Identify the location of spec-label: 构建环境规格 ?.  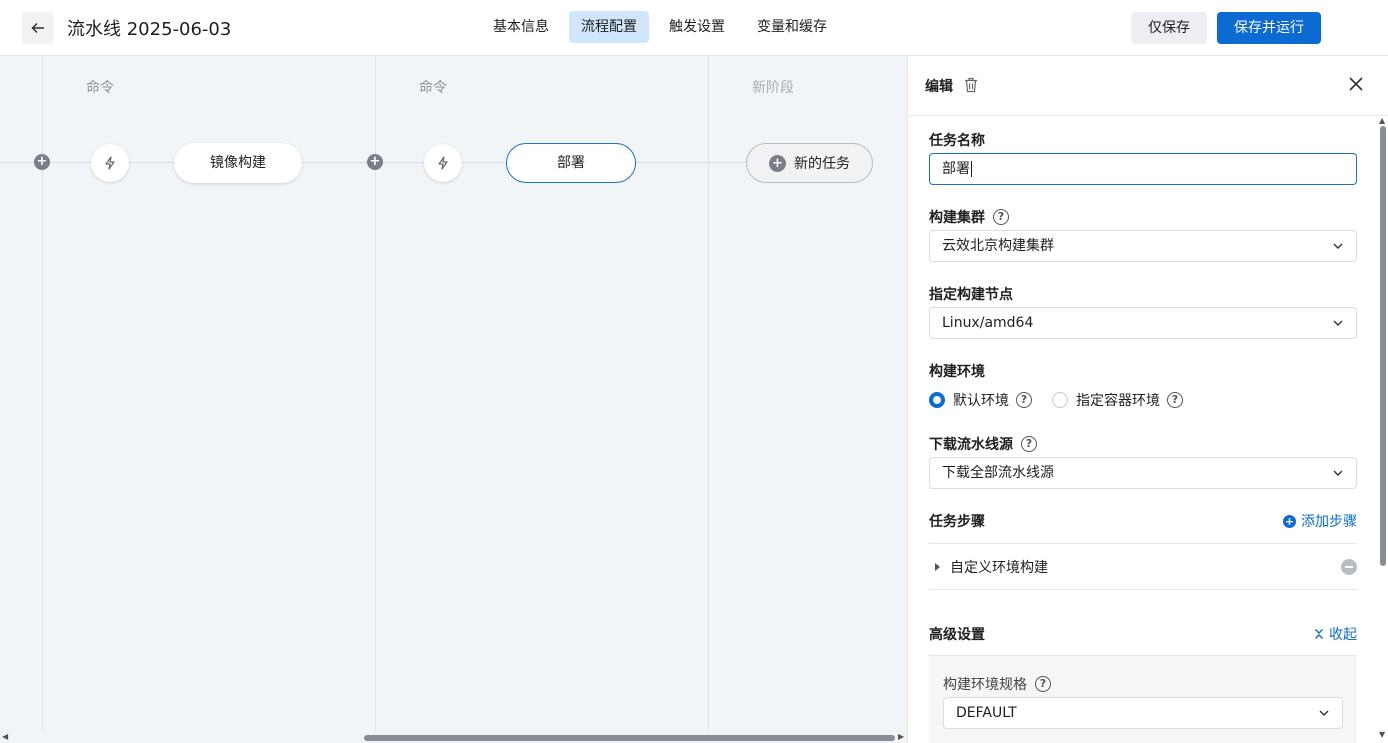
(997, 684).